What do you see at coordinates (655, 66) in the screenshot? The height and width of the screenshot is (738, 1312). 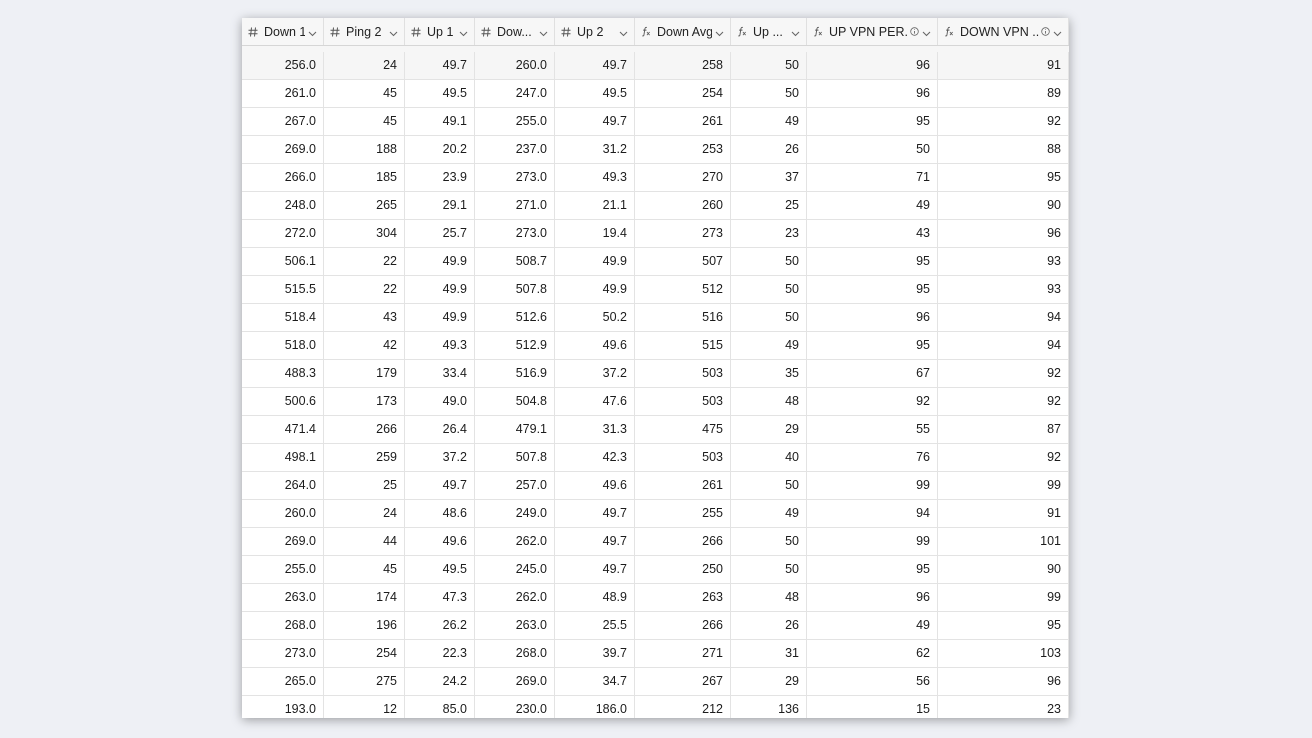 I see `table-row: 256.0 24 49.7 260.0 49.7 258 50 96 91` at bounding box center [655, 66].